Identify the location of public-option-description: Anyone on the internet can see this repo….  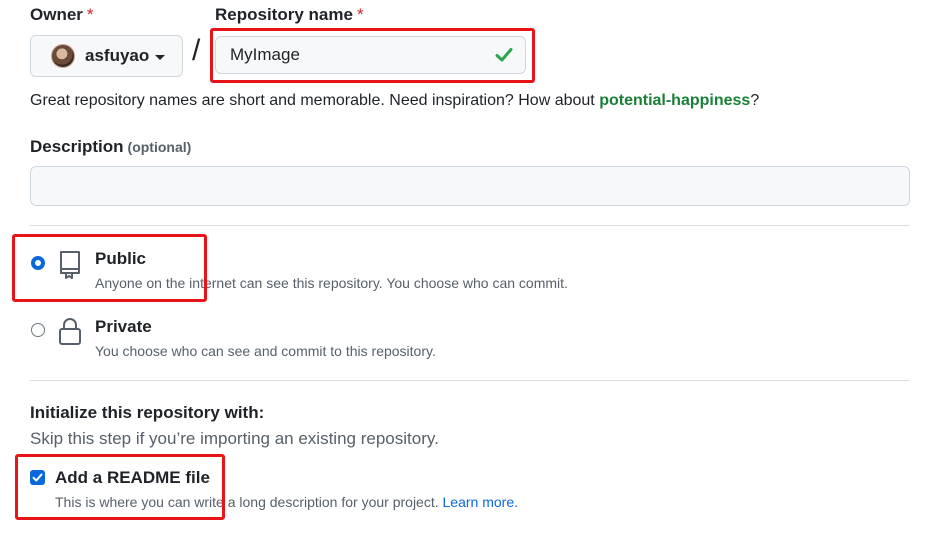
(331, 283).